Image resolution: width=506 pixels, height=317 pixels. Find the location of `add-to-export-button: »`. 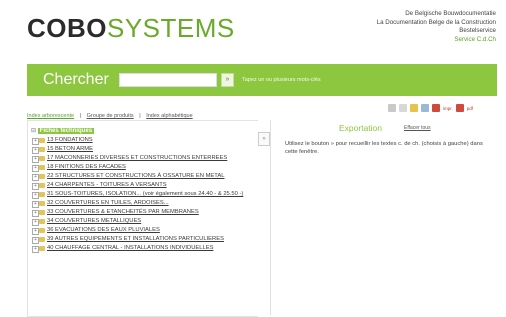

add-to-export-button: » is located at coordinates (264, 139).